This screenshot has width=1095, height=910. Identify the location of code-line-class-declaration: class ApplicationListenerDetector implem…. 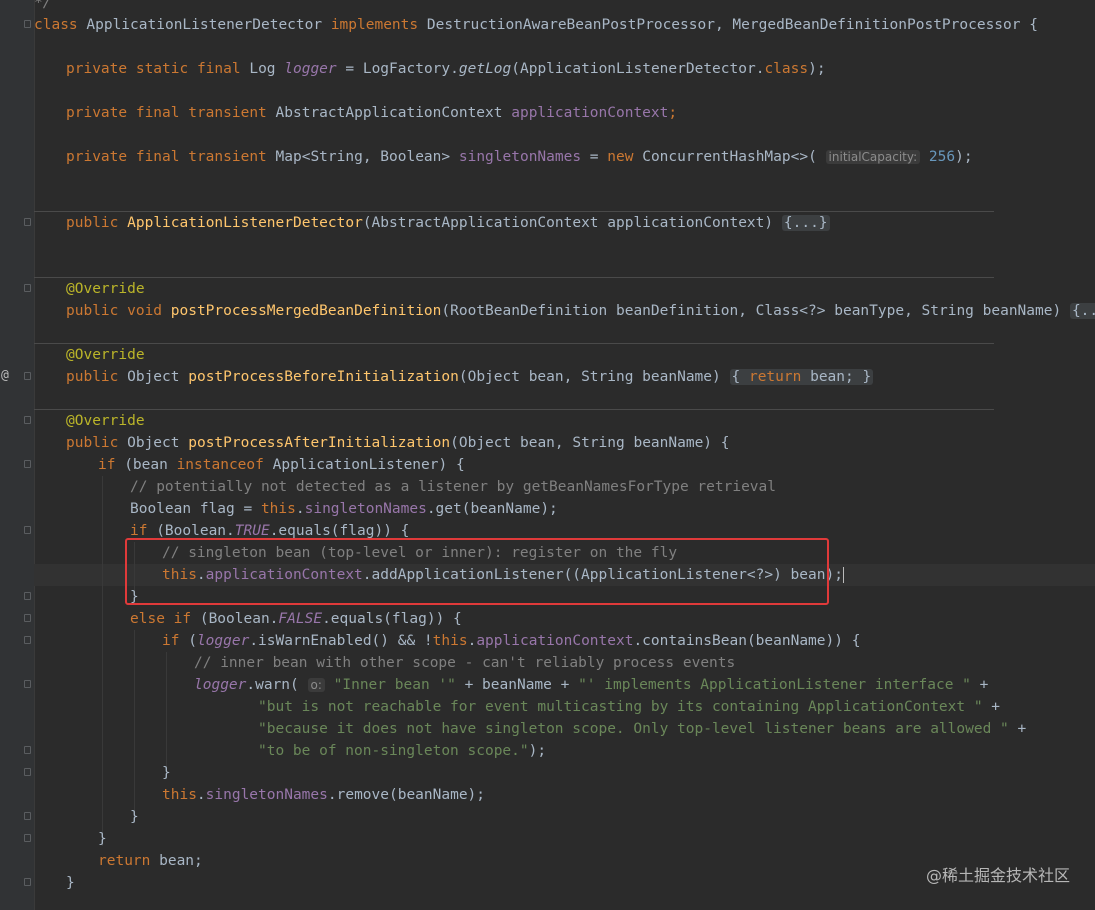
(536, 25).